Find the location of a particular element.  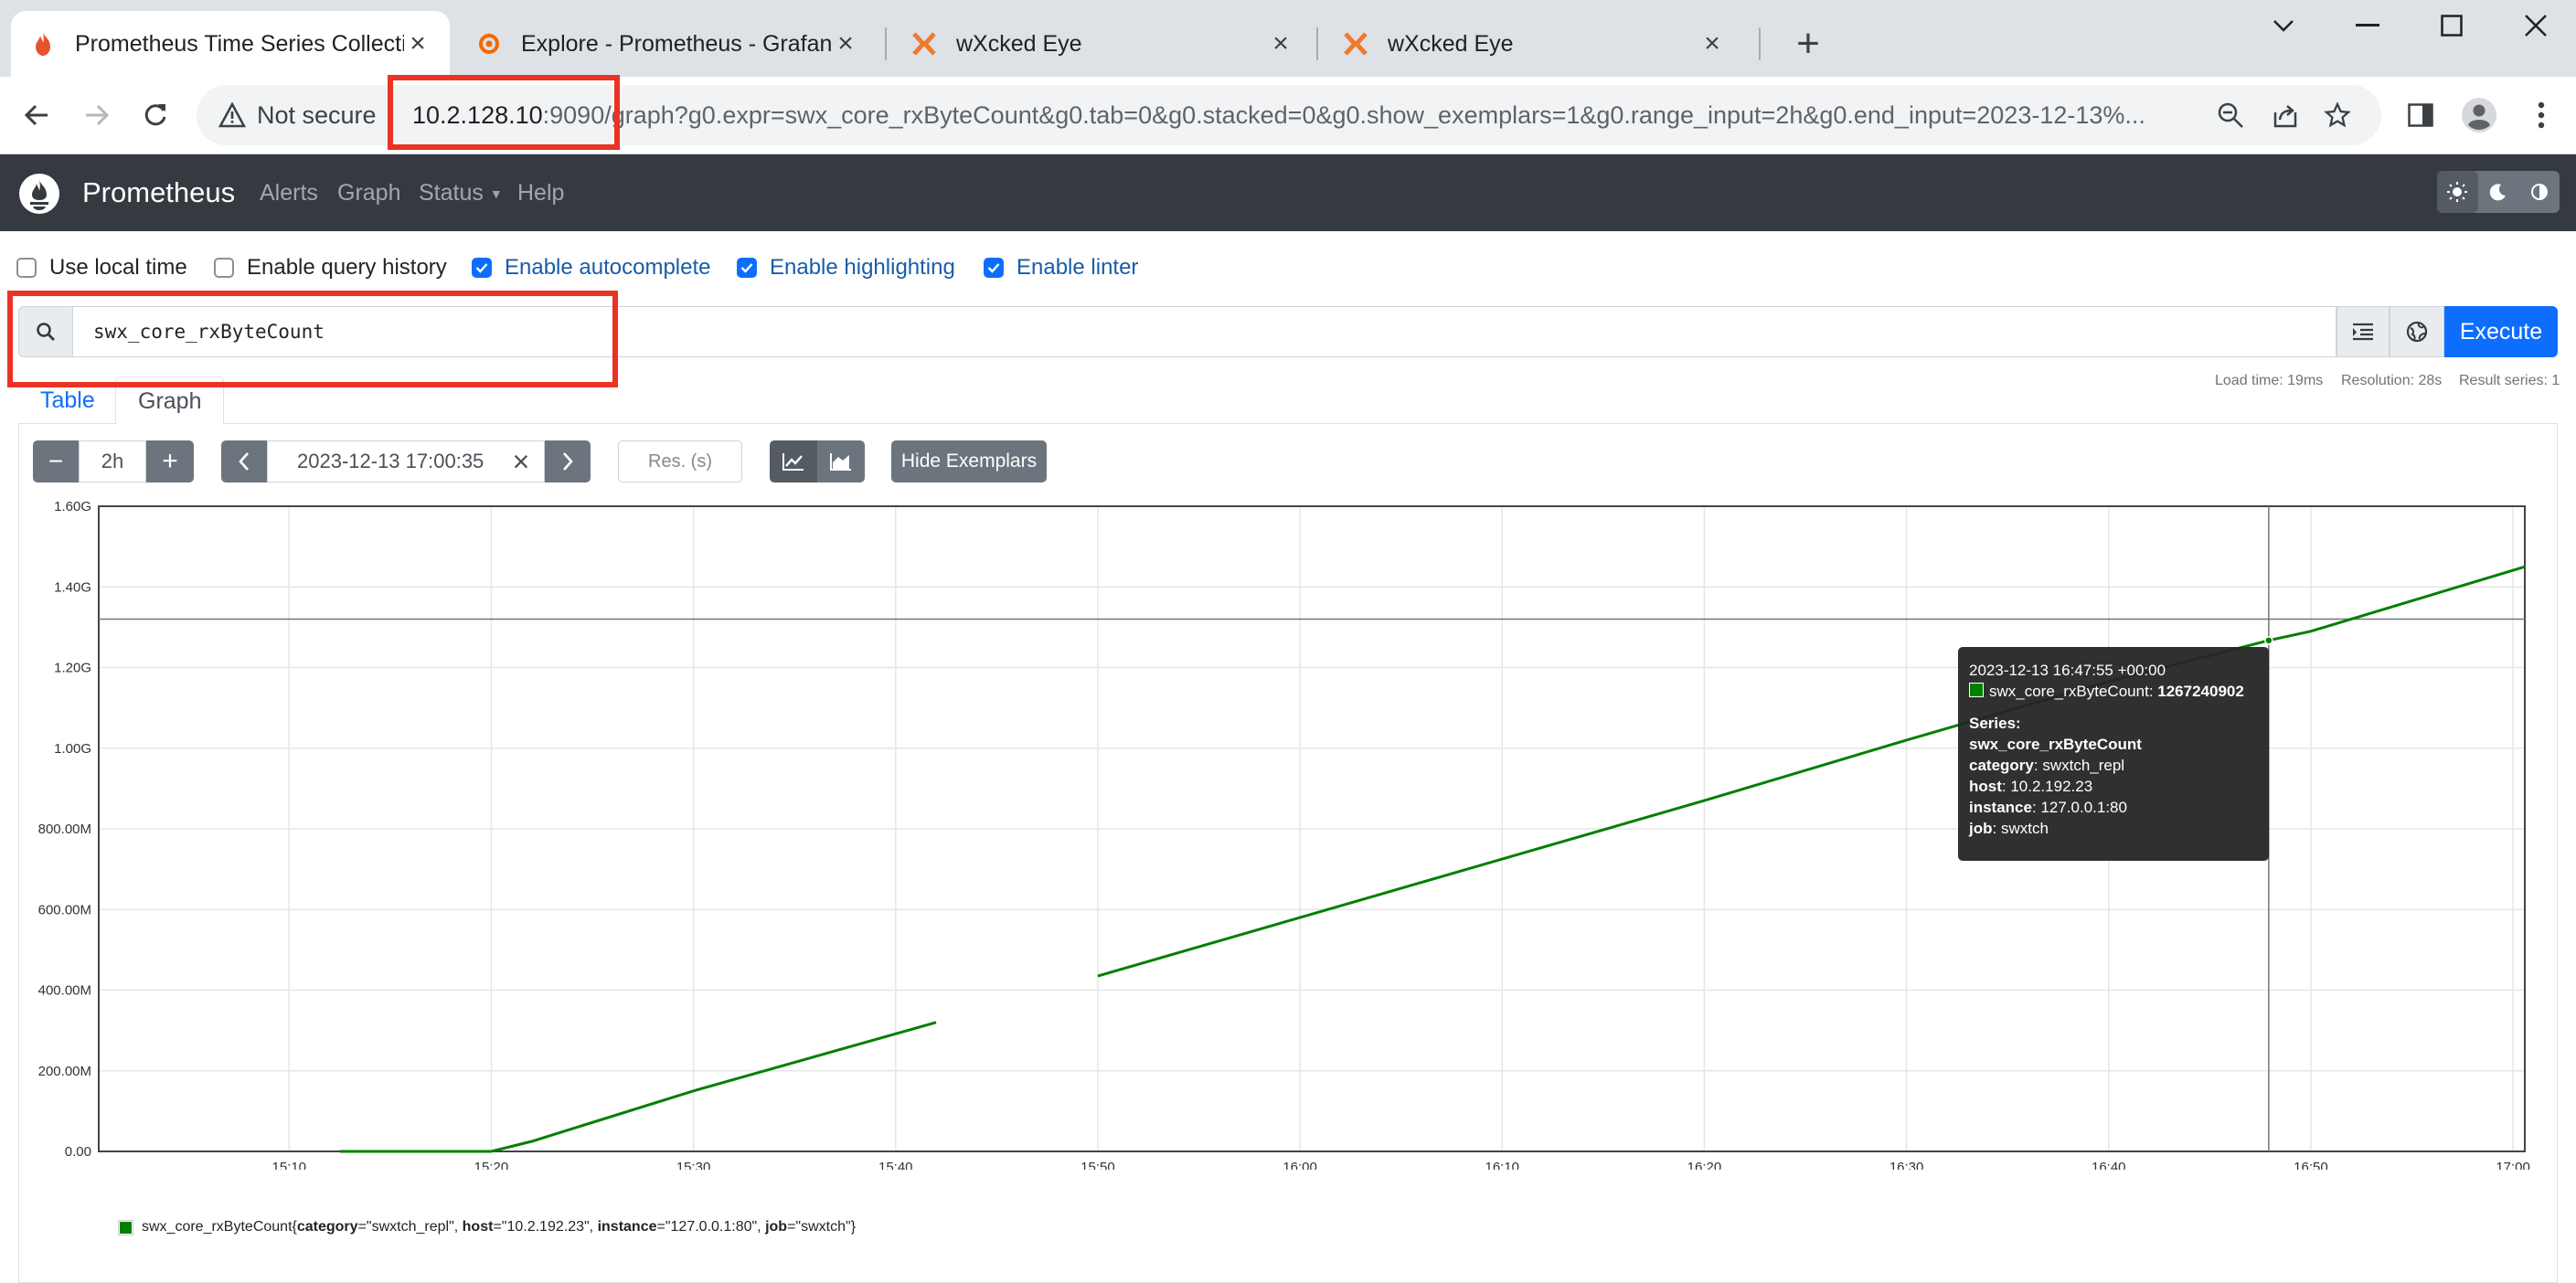

profile-button is located at coordinates (2479, 115).